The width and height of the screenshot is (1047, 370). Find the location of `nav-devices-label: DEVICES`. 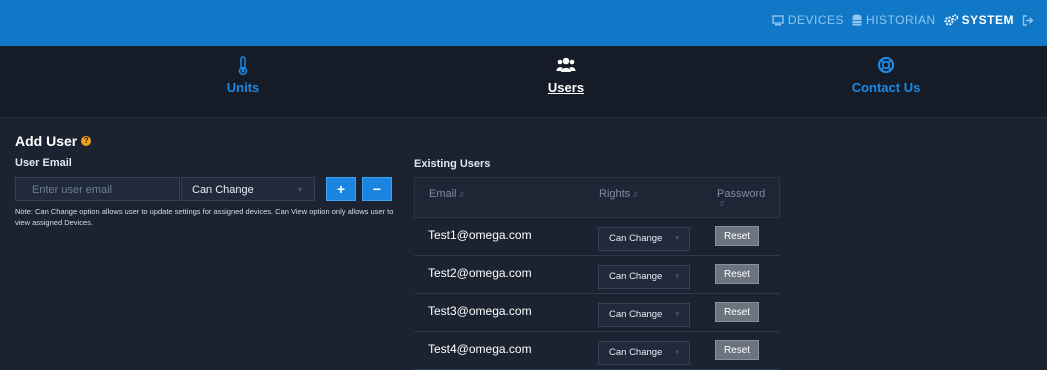

nav-devices-label: DEVICES is located at coordinates (816, 20).